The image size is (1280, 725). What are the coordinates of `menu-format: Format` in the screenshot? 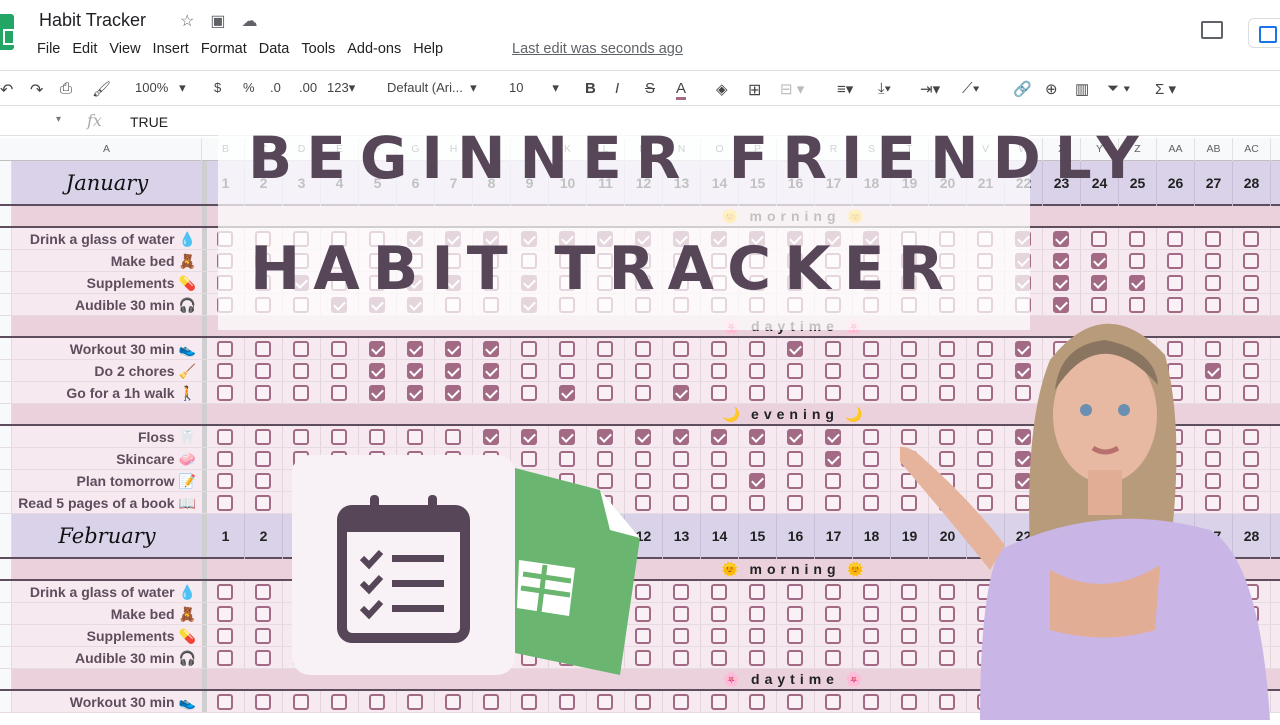 It's located at (224, 49).